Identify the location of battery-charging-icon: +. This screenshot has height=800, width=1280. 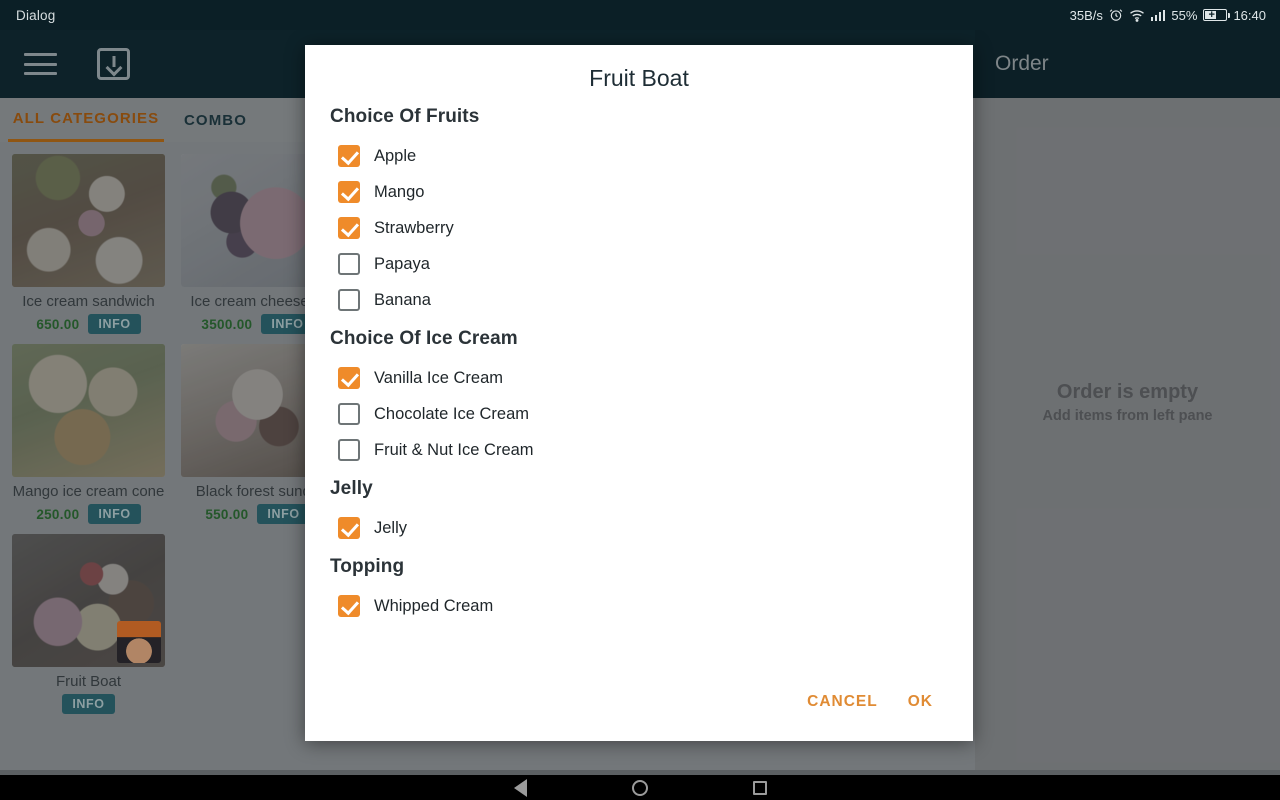
(1217, 15).